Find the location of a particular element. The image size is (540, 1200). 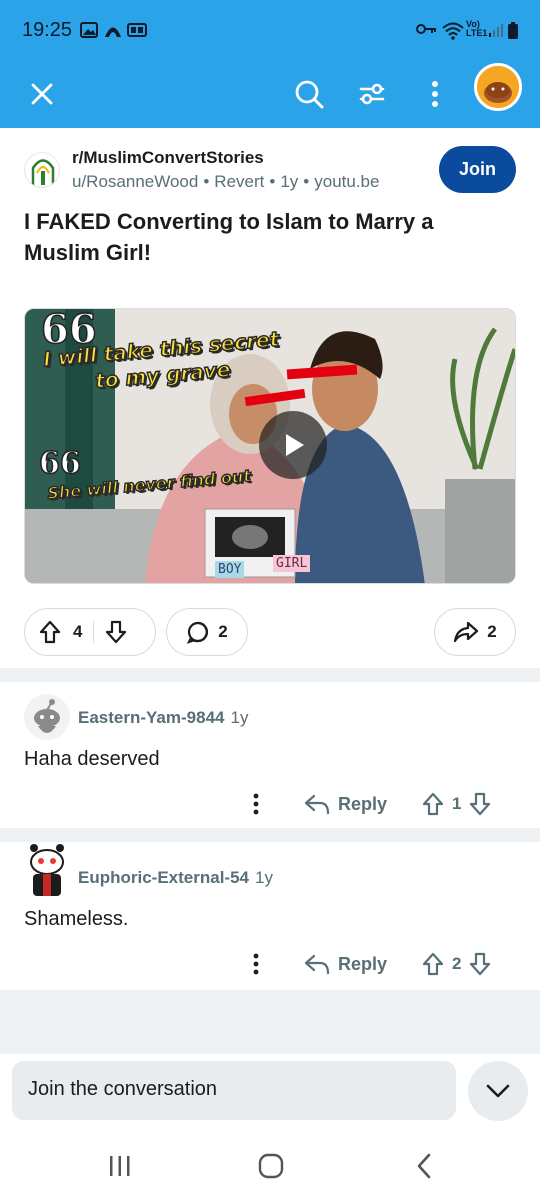

close-button is located at coordinates (42, 94).